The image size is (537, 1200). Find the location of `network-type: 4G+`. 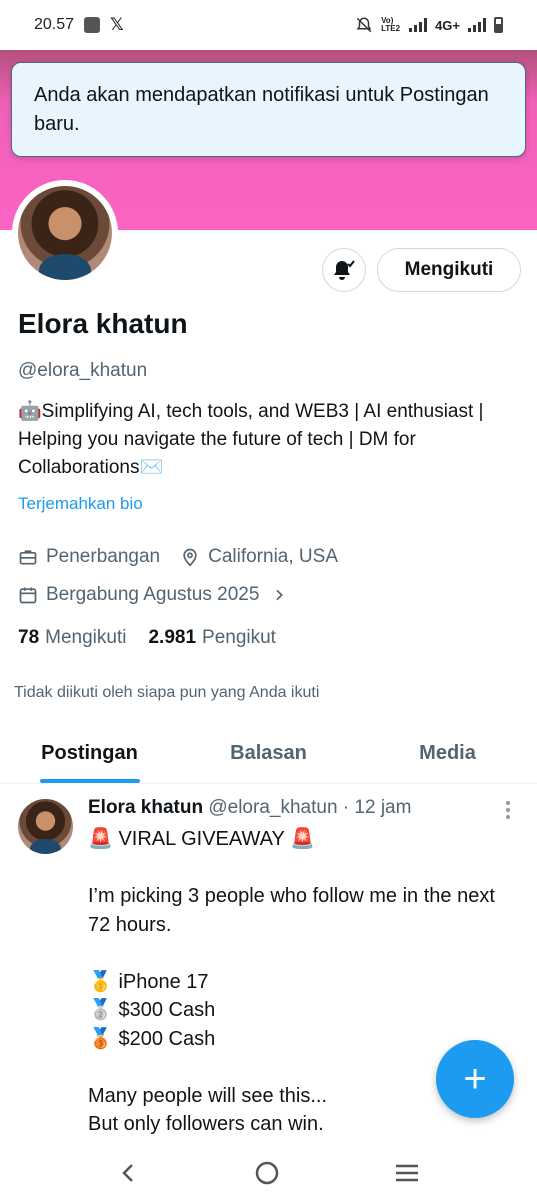

network-type: 4G+ is located at coordinates (447, 25).